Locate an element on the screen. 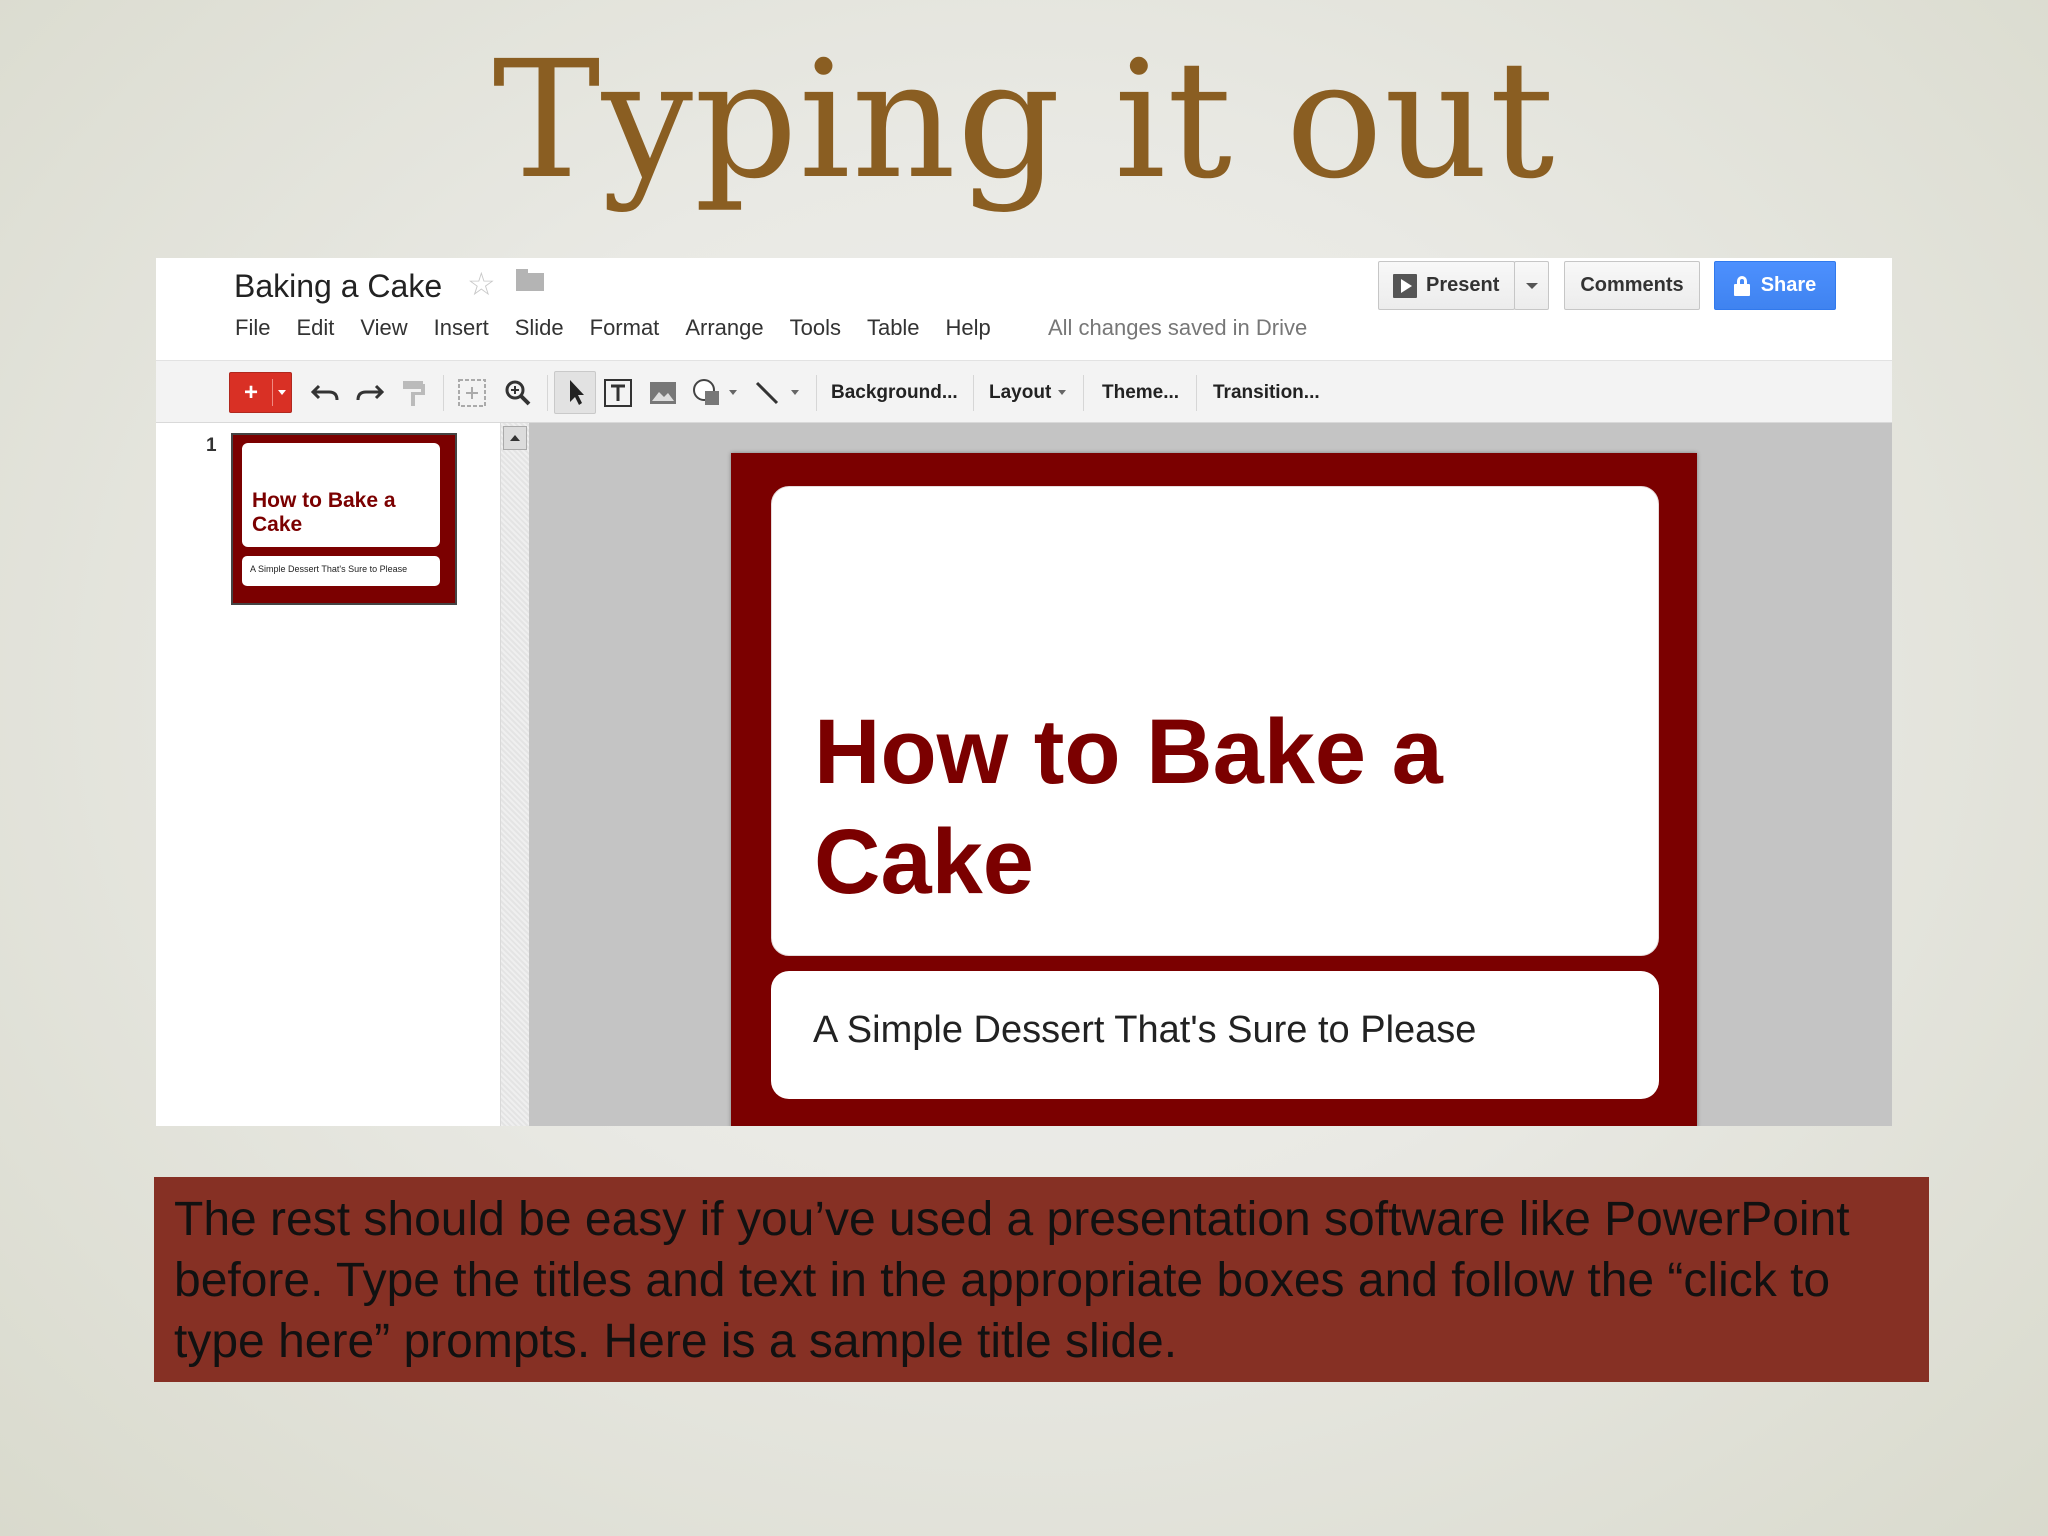 The width and height of the screenshot is (2048, 1536). menu-view: View is located at coordinates (383, 328).